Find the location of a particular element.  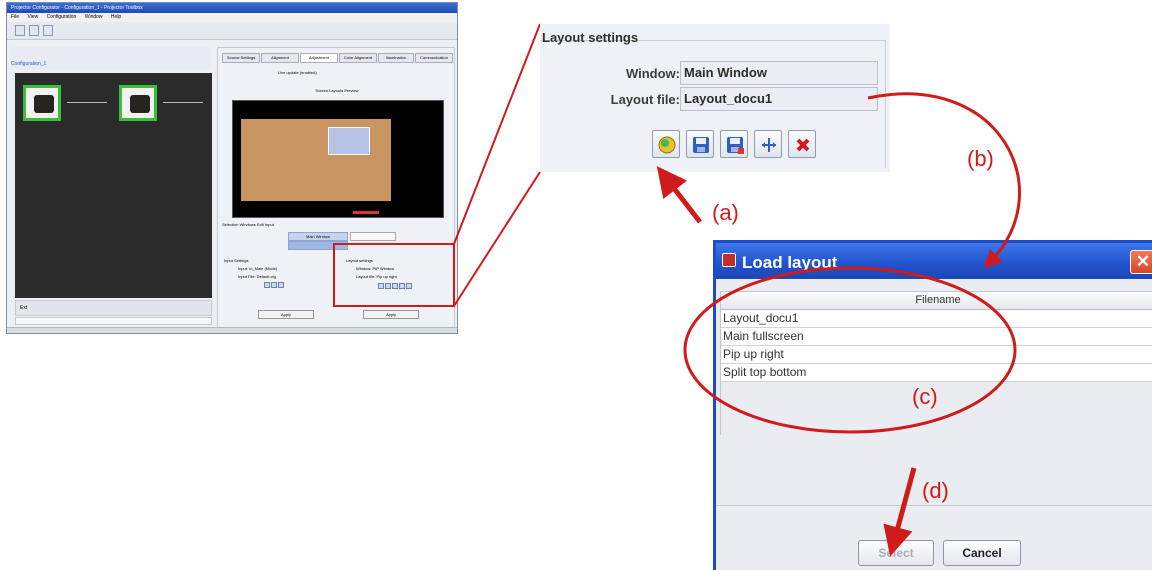

ellipse-c is located at coordinates (850, 350).